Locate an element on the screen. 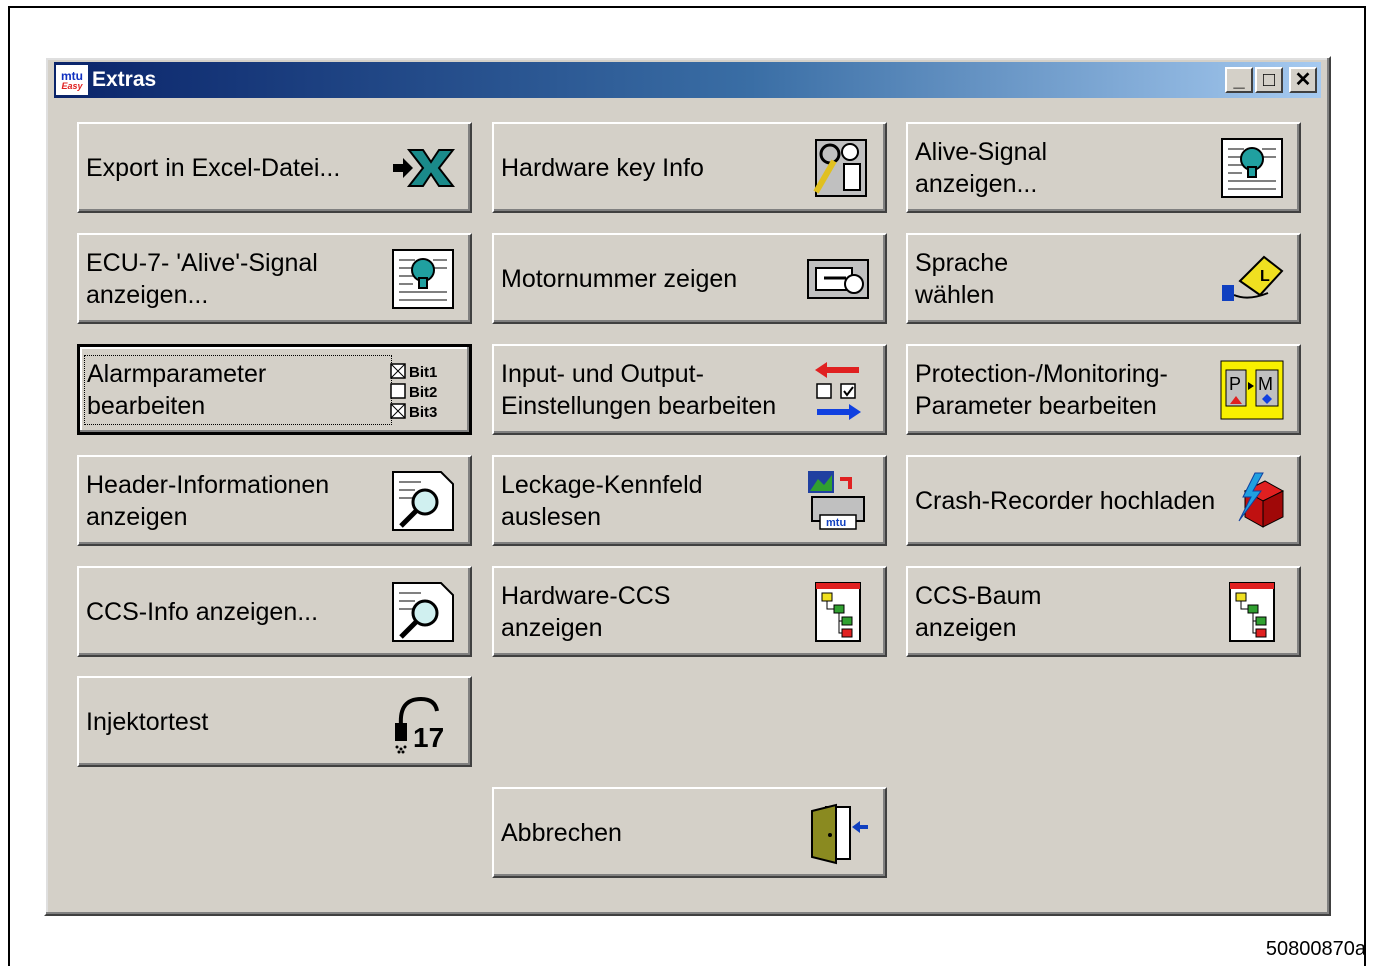 The image size is (1374, 966). engine-number-icon is located at coordinates (838, 279).